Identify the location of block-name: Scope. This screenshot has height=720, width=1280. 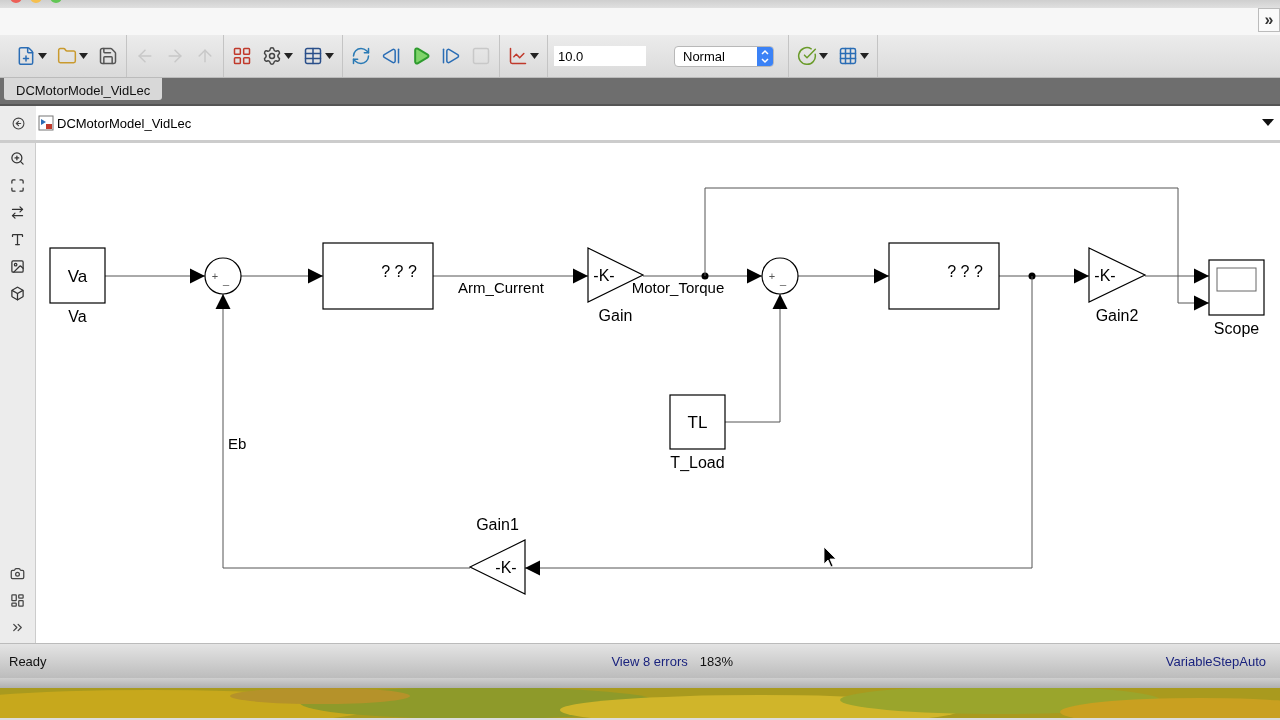
(1236, 328).